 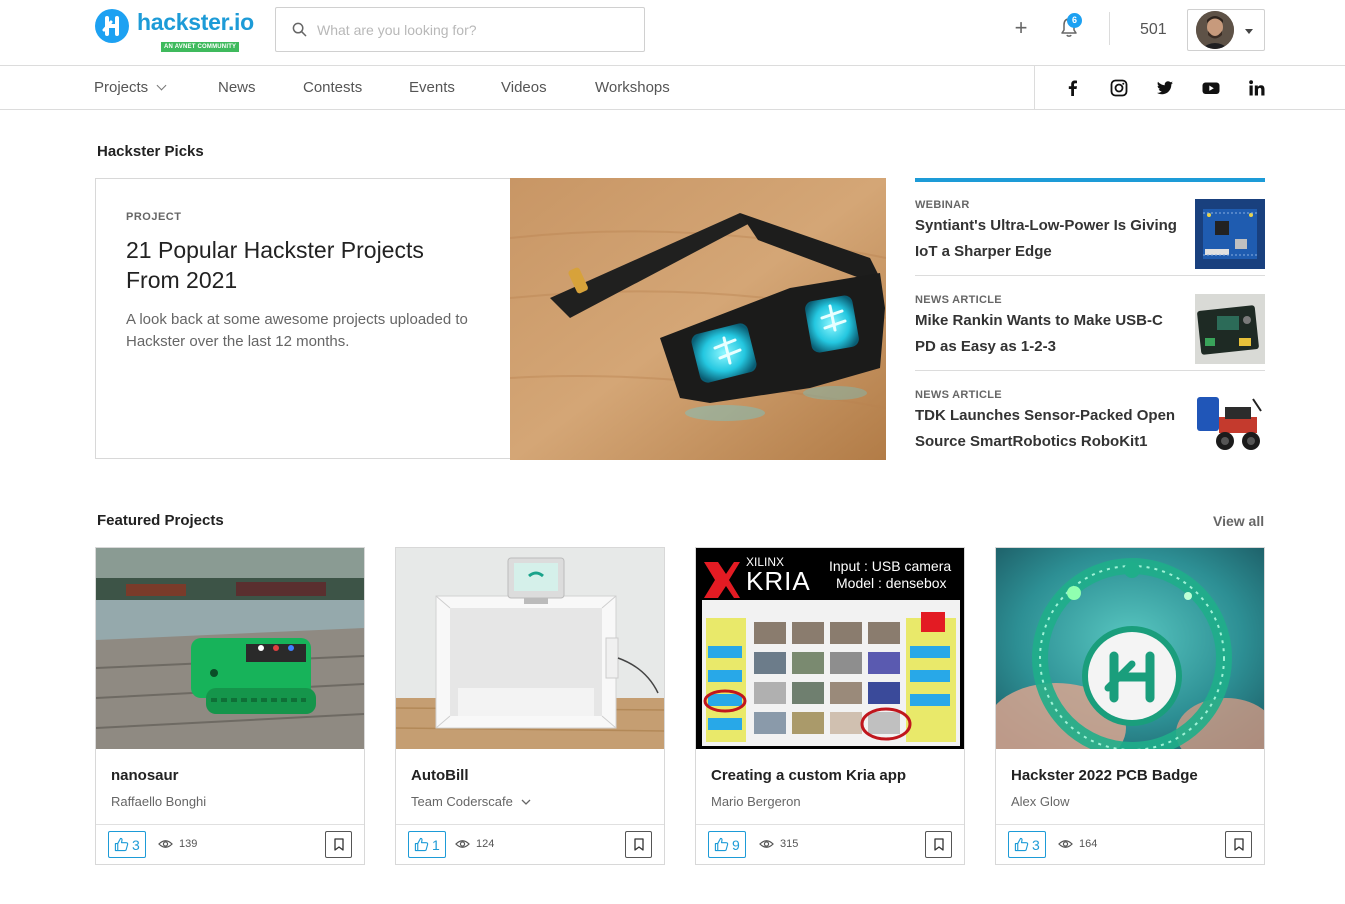 I want to click on youtube-icon, so click(x=1211, y=88).